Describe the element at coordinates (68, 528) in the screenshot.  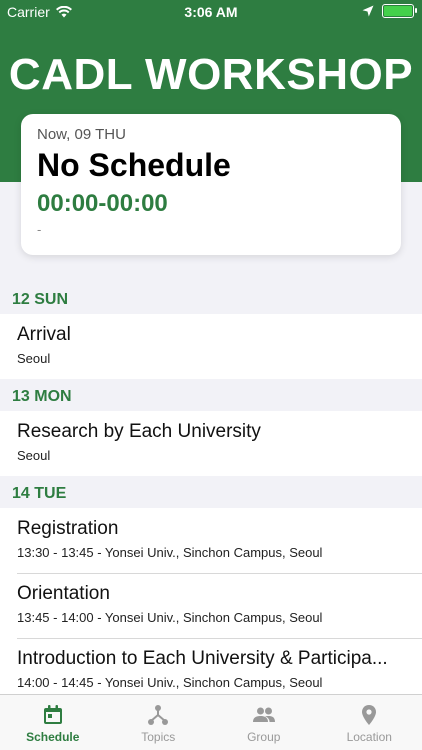
I see `item-title: Registration` at that location.